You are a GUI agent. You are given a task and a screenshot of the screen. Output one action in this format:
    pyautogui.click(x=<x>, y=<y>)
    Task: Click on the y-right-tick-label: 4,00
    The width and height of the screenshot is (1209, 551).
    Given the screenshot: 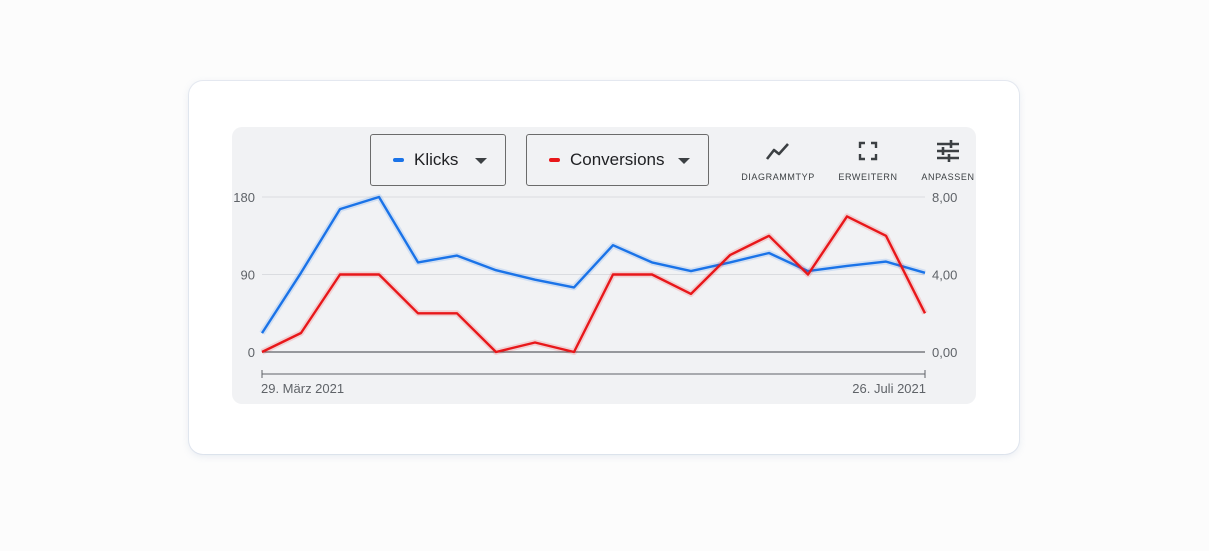 What is the action you would take?
    pyautogui.click(x=944, y=275)
    